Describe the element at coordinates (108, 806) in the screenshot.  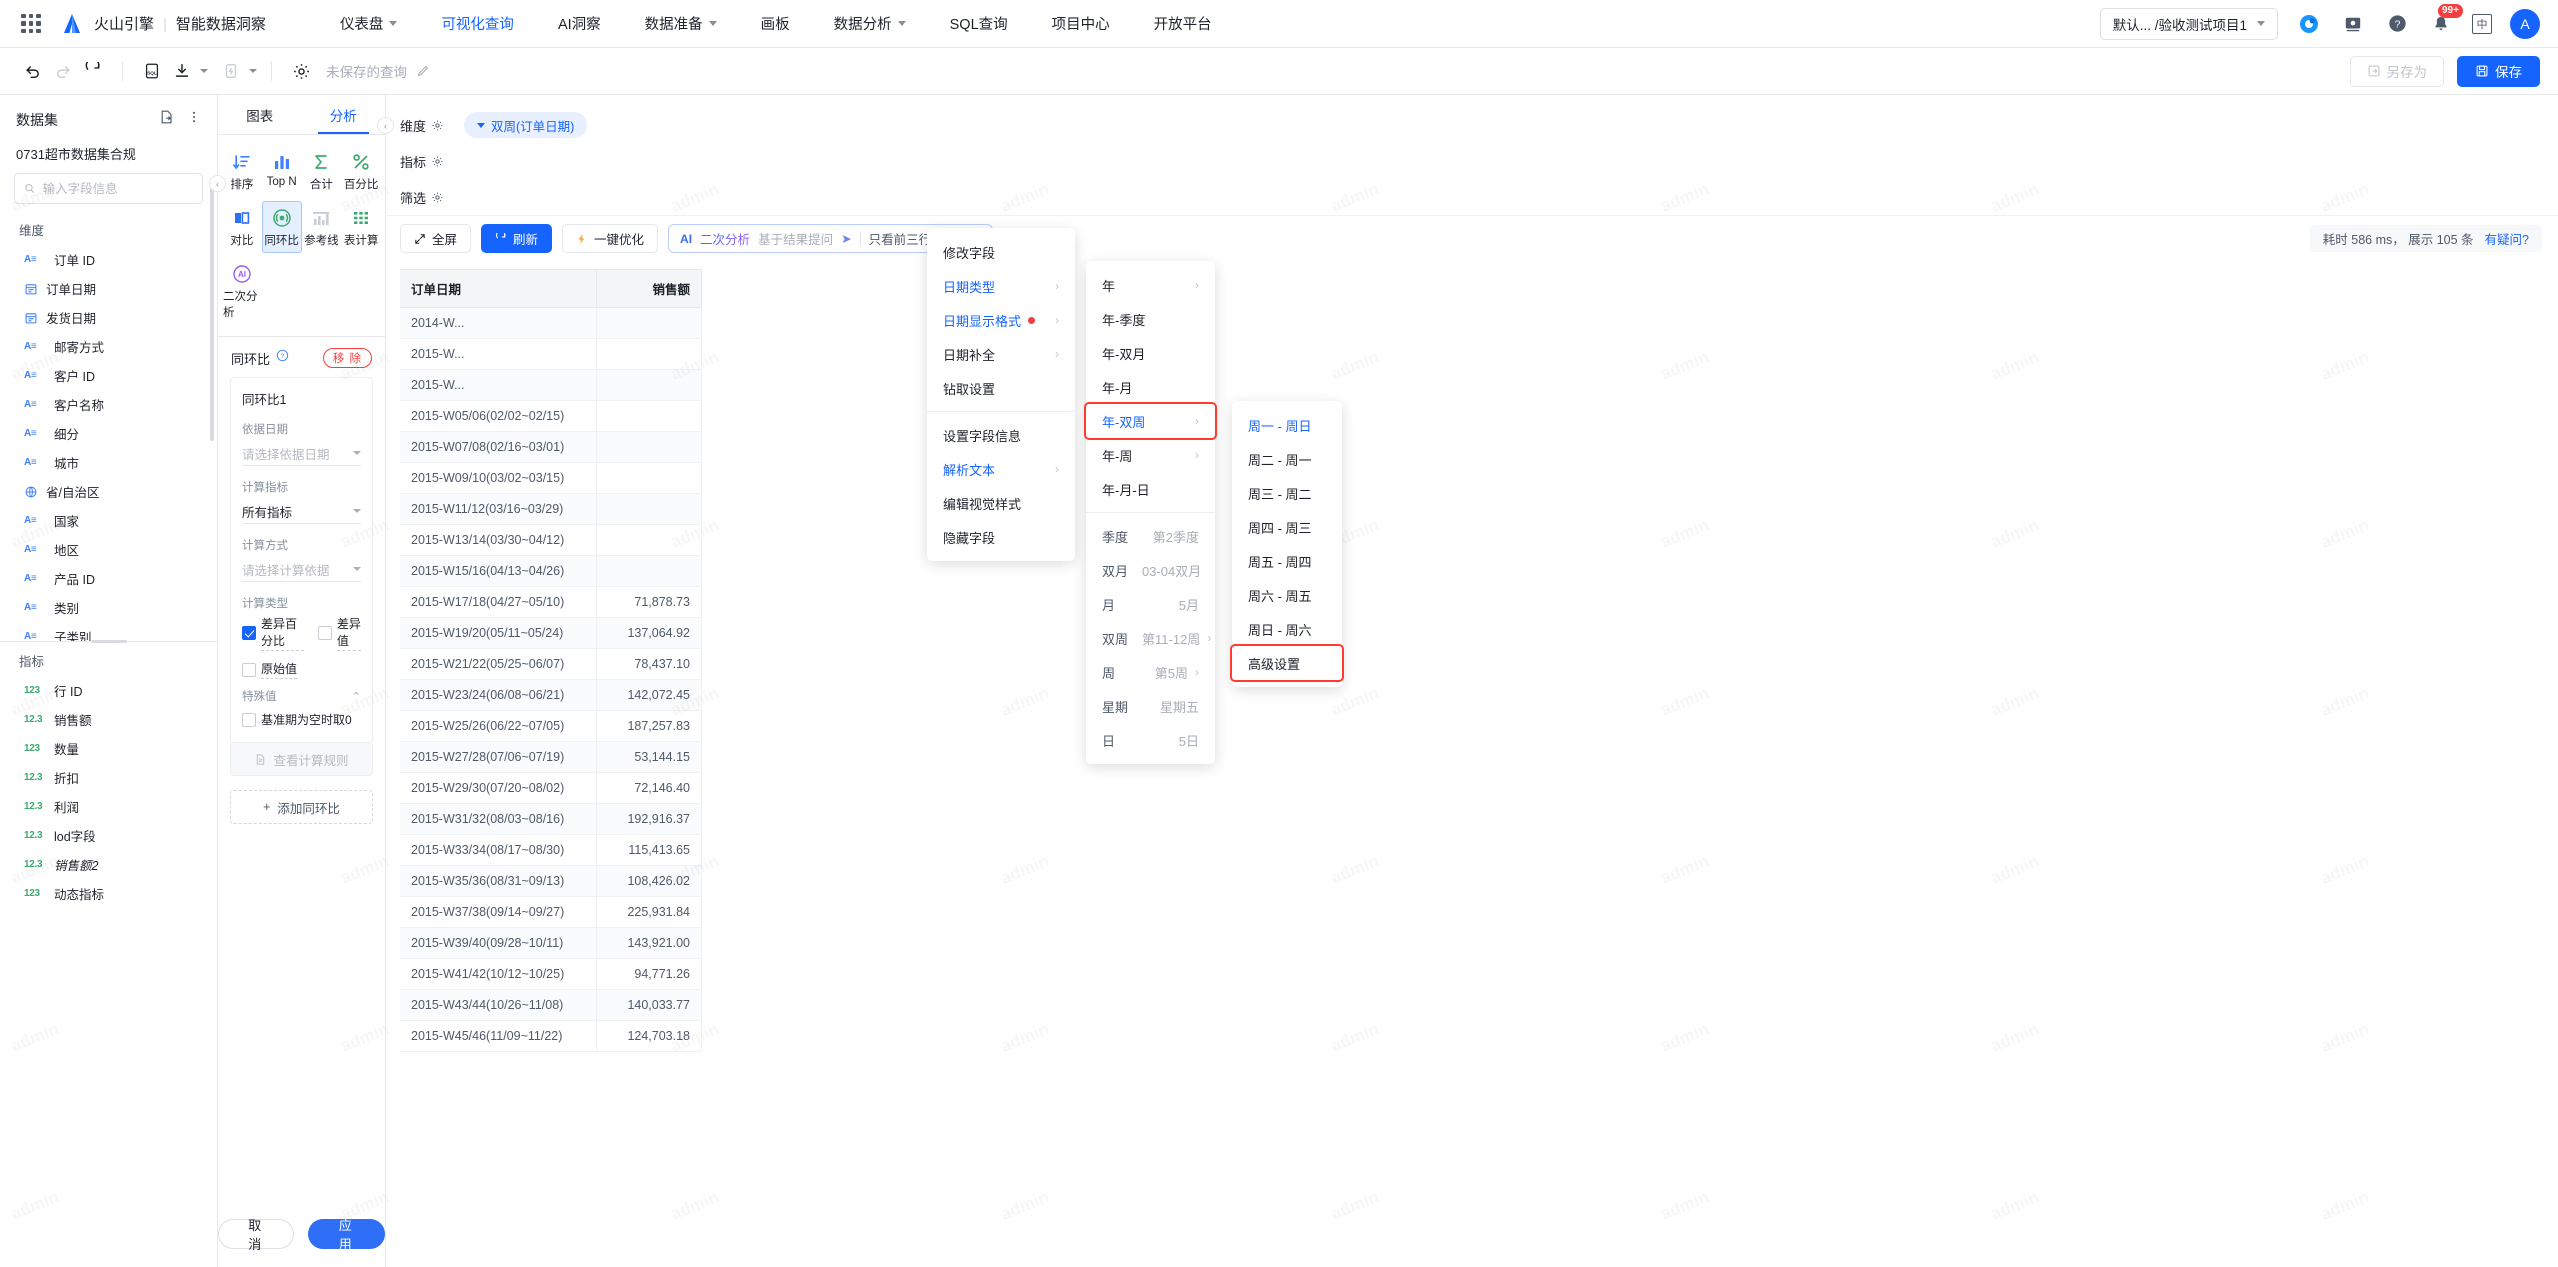
I see `field-item: 12.3 利润` at that location.